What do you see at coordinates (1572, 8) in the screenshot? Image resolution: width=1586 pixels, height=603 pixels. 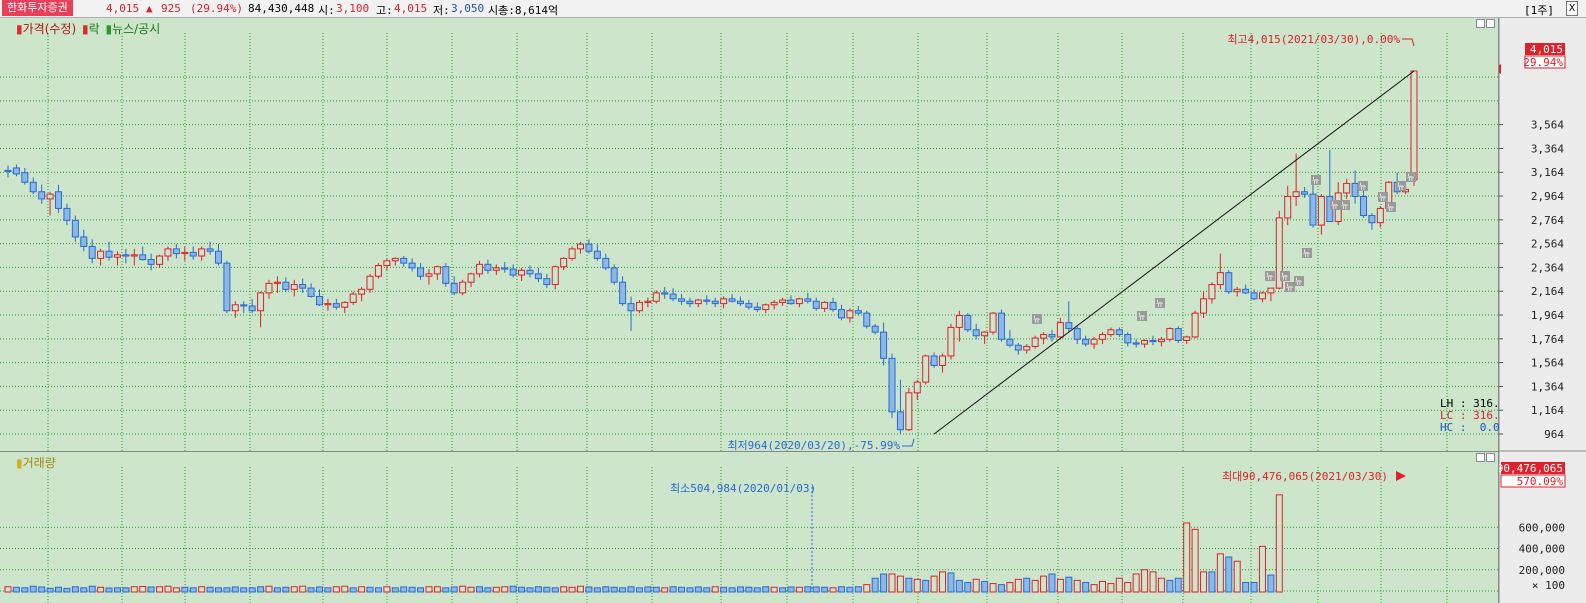 I see `close-icon: X` at bounding box center [1572, 8].